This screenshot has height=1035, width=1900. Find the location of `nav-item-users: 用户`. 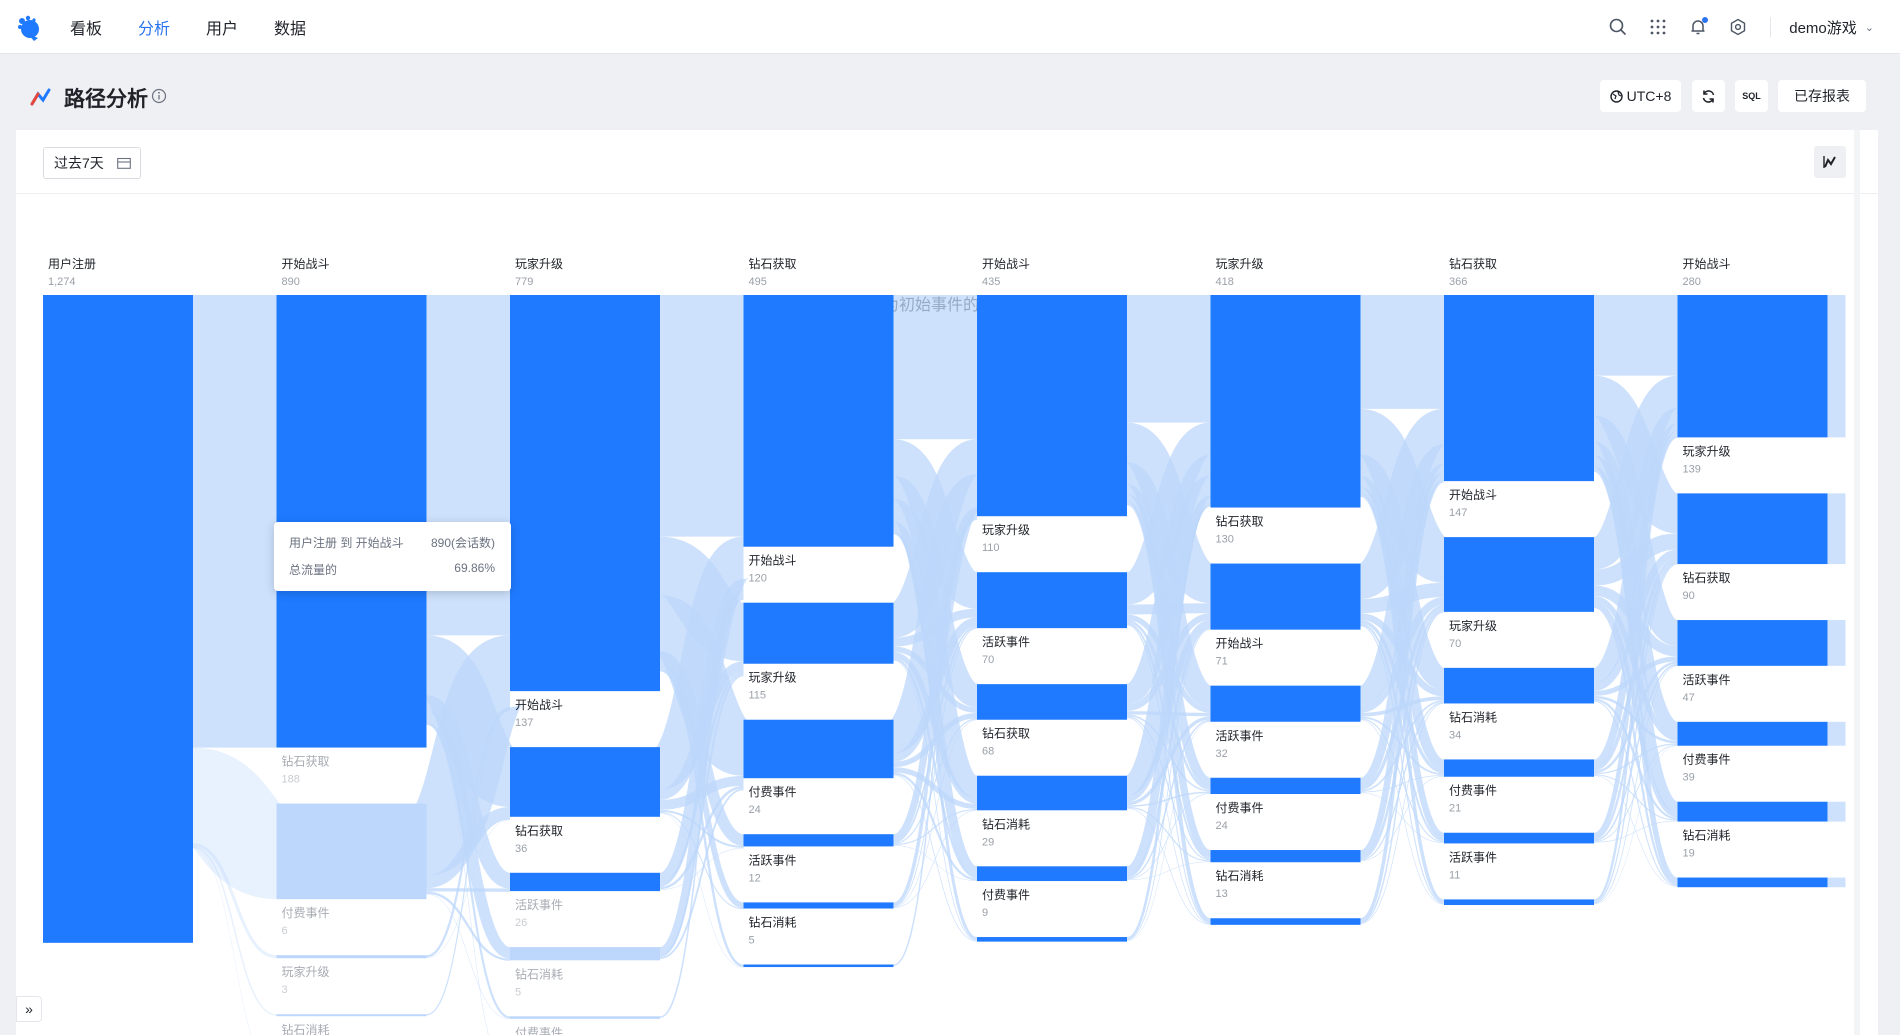

nav-item-users: 用户 is located at coordinates (222, 27).